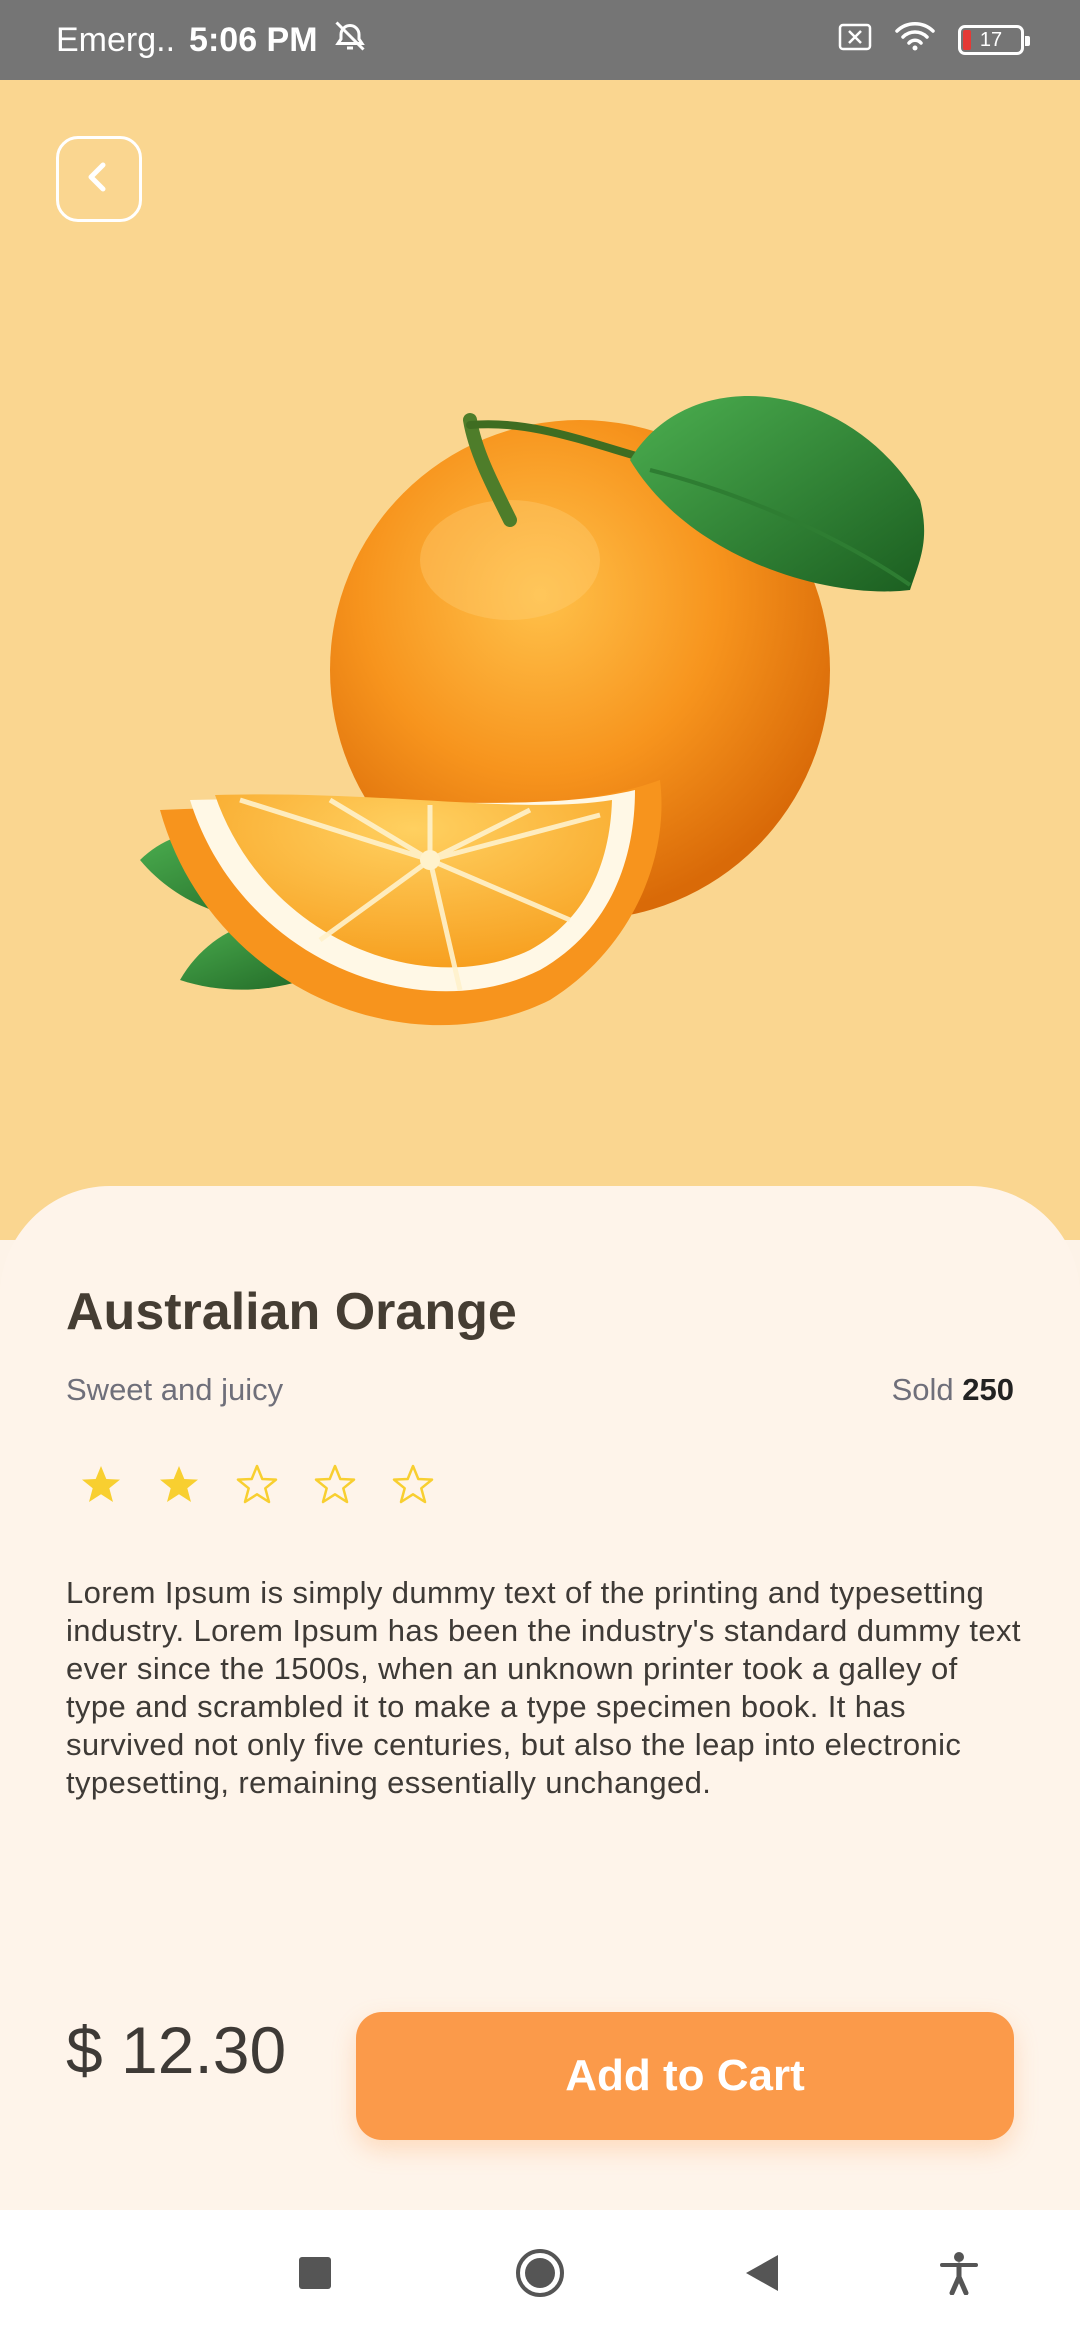 The height and width of the screenshot is (2340, 1080). What do you see at coordinates (991, 39) in the screenshot?
I see `battery-level: 17` at bounding box center [991, 39].